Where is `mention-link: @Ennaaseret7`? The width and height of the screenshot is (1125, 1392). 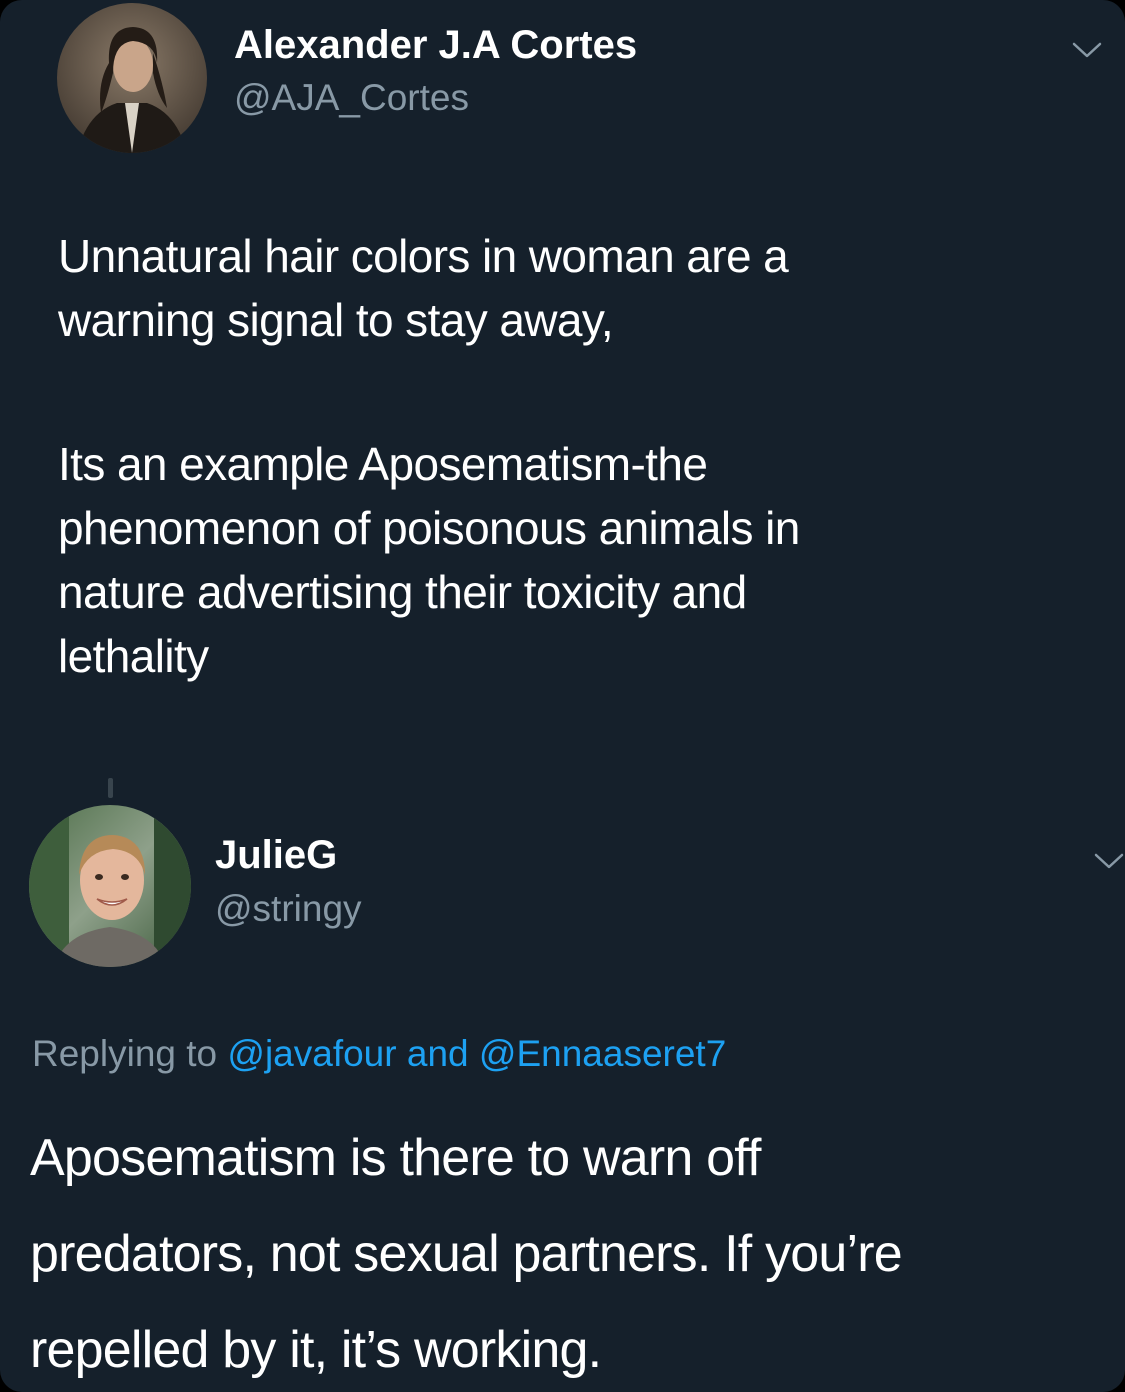
mention-link: @Ennaaseret7 is located at coordinates (602, 1053).